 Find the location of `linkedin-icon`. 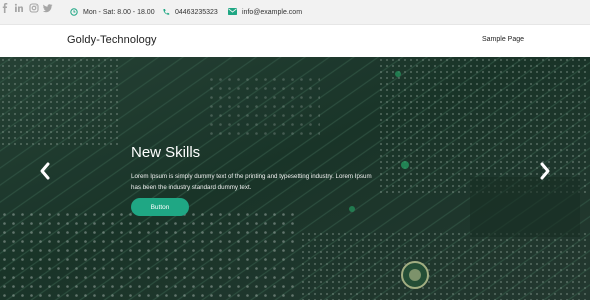

linkedin-icon is located at coordinates (21, 8).